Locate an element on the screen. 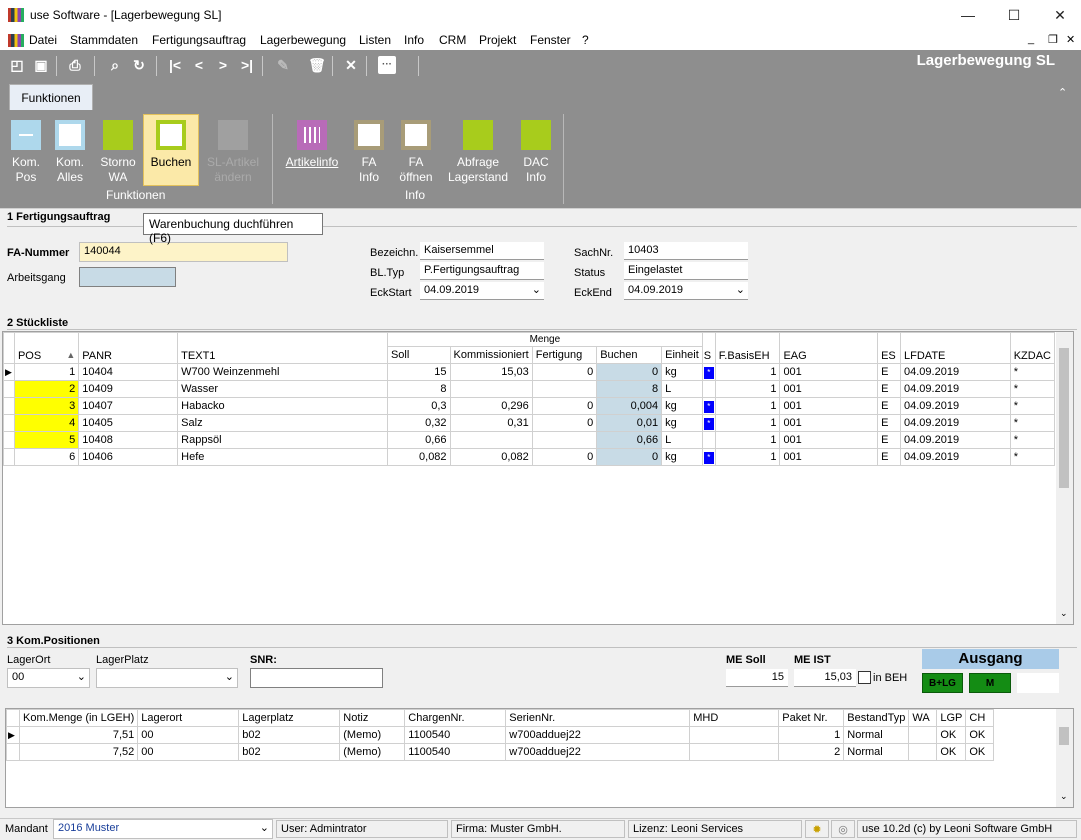  col-lfdate: LFDATE is located at coordinates (955, 348).